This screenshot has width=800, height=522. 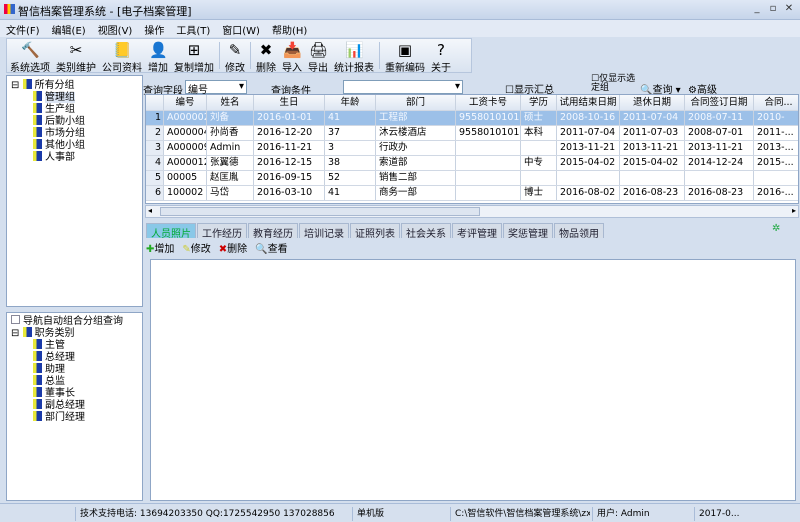 I want to click on tab-9: 物品领用, so click(x=579, y=231).